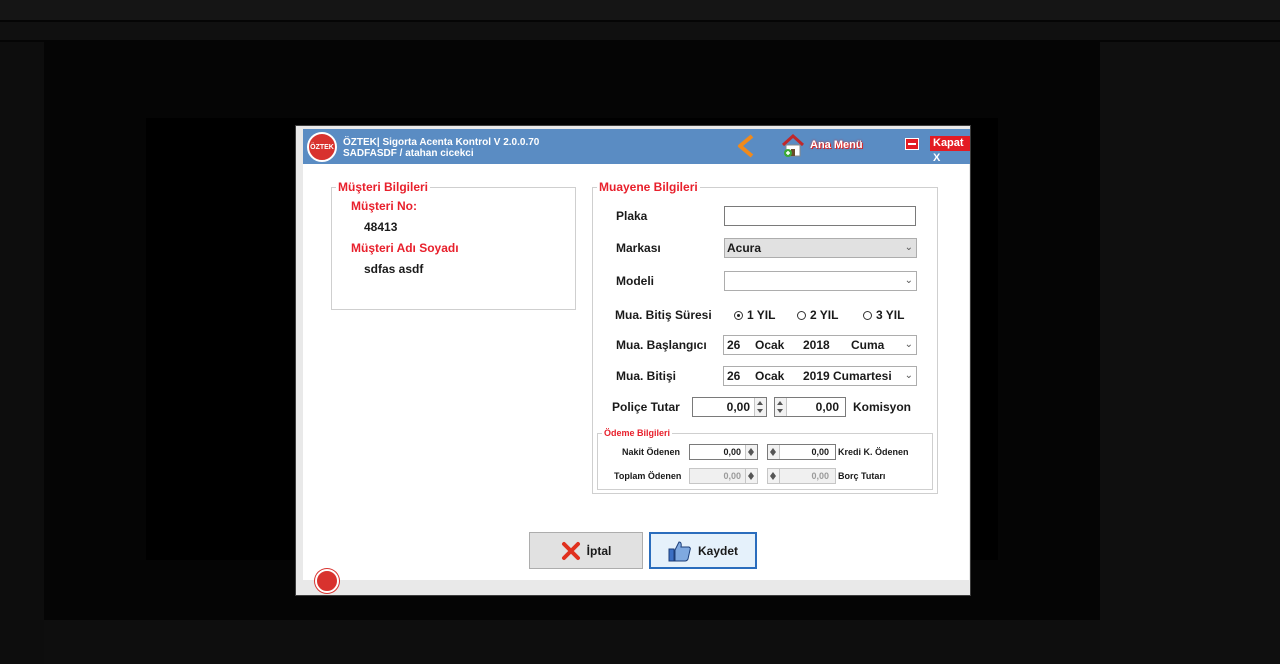 The image size is (1280, 664). What do you see at coordinates (770, 376) in the screenshot?
I see `end-month: Ocak` at bounding box center [770, 376].